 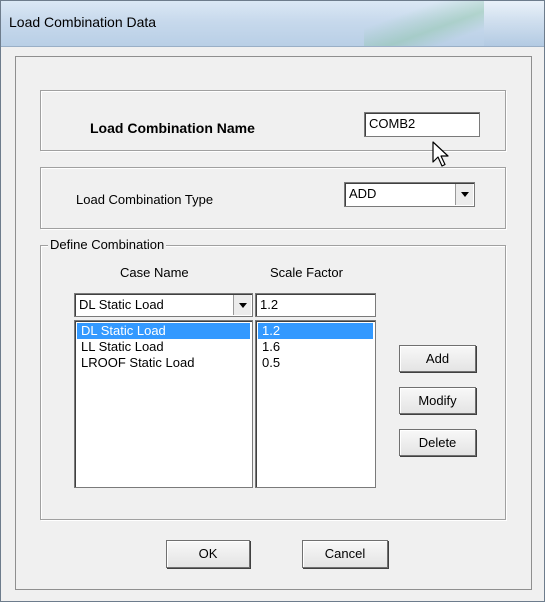 I want to click on title-bar-decoration, so click(x=424, y=23).